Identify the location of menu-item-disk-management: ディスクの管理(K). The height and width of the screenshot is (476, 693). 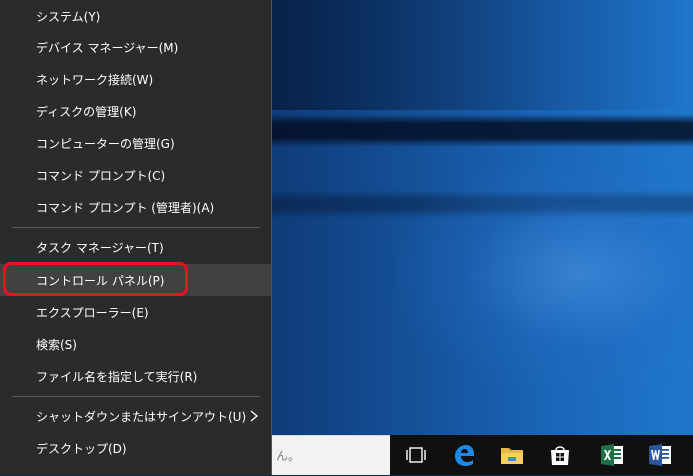
(135, 111).